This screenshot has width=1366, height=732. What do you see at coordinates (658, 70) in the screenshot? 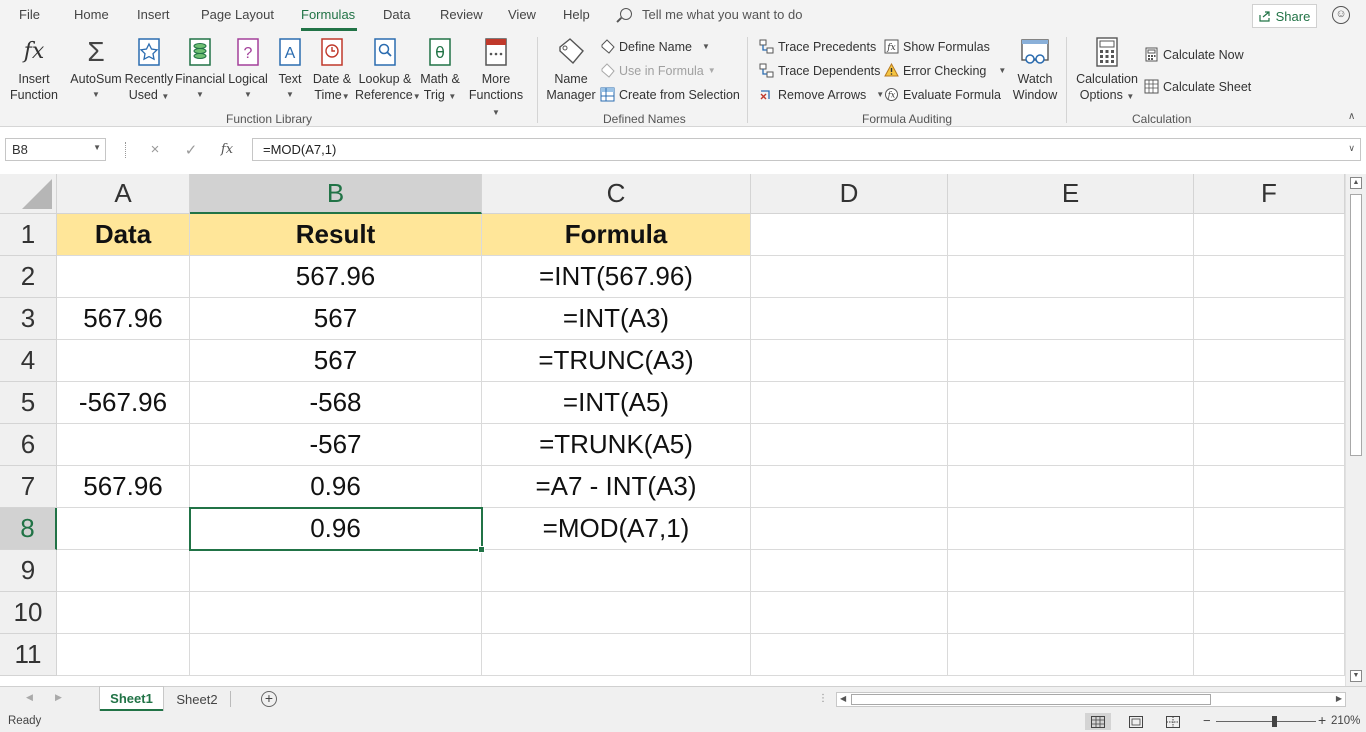
I see `use-in-formula-button: Use in Formula ▼` at bounding box center [658, 70].